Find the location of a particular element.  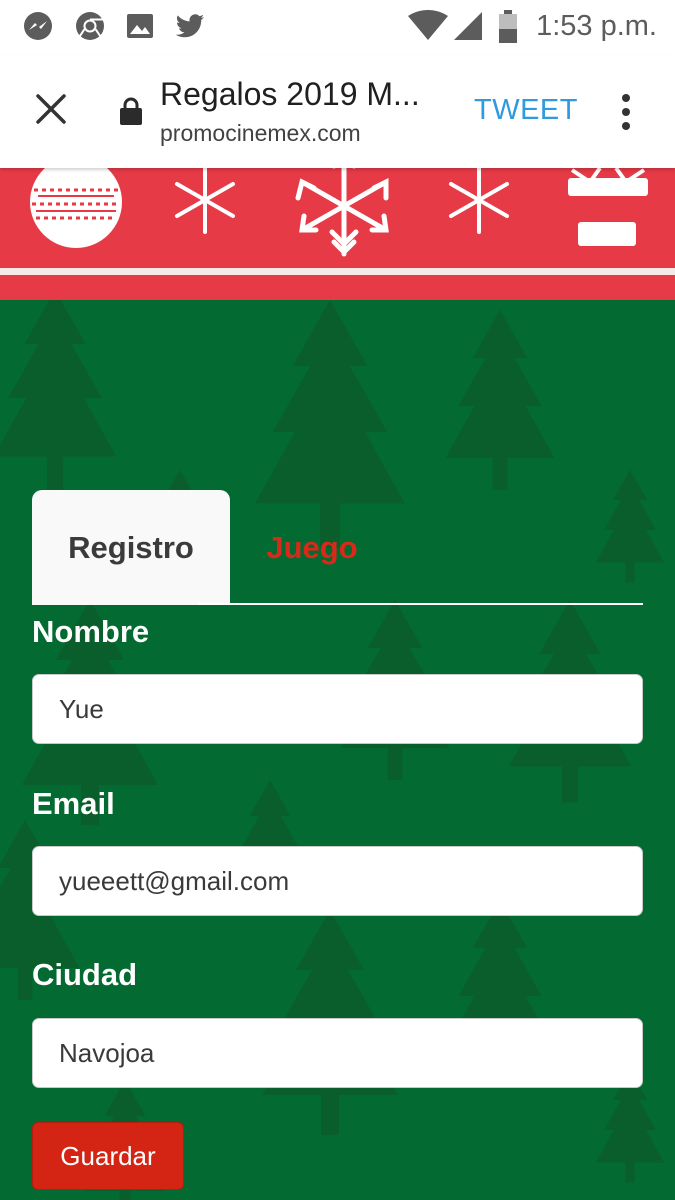

image-icon is located at coordinates (140, 26).